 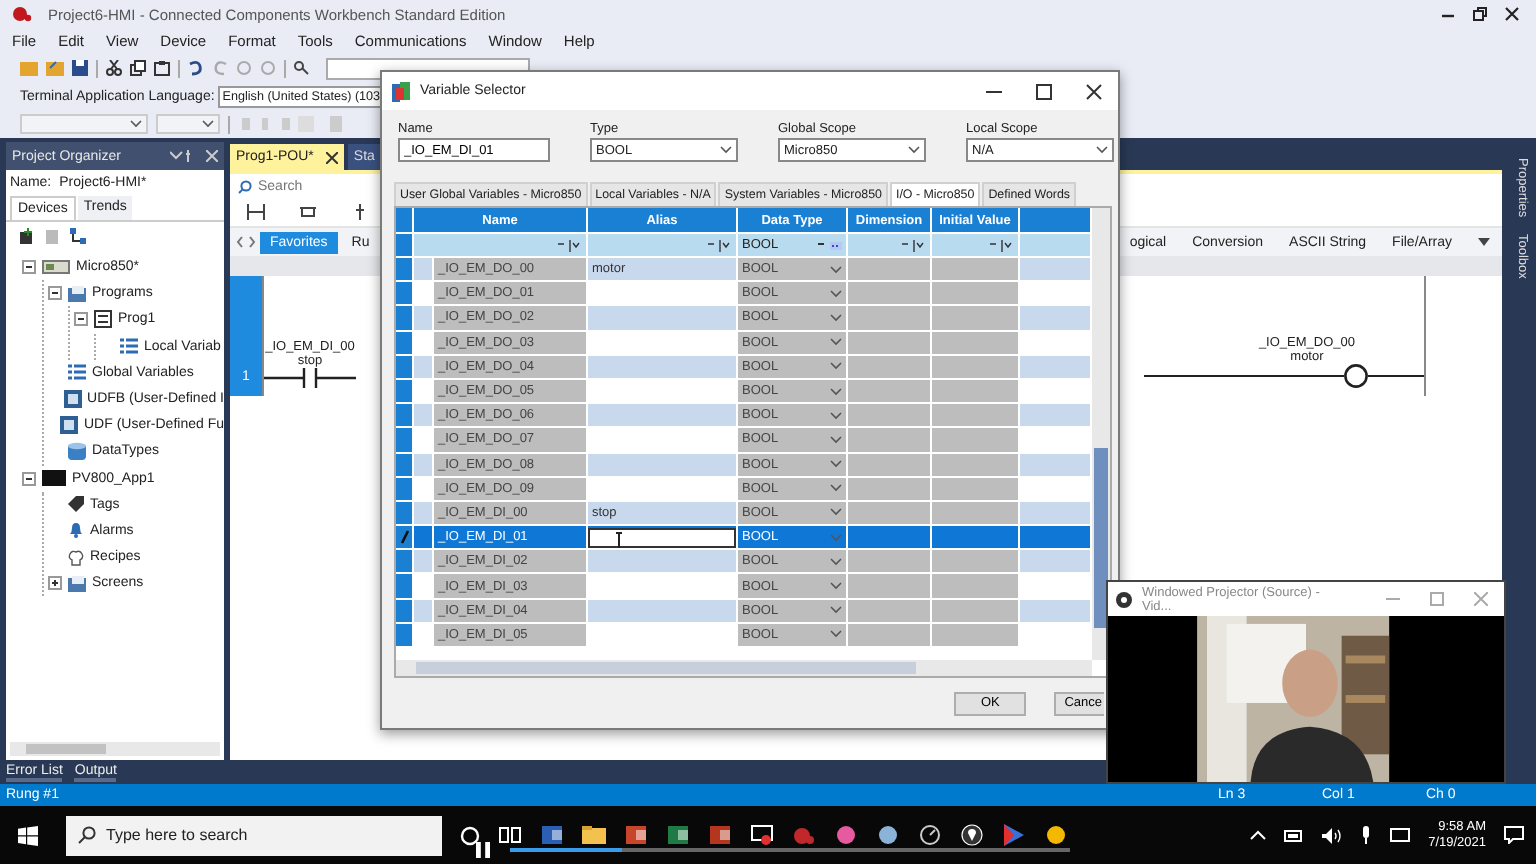 I want to click on bell-icon, so click(x=76, y=530).